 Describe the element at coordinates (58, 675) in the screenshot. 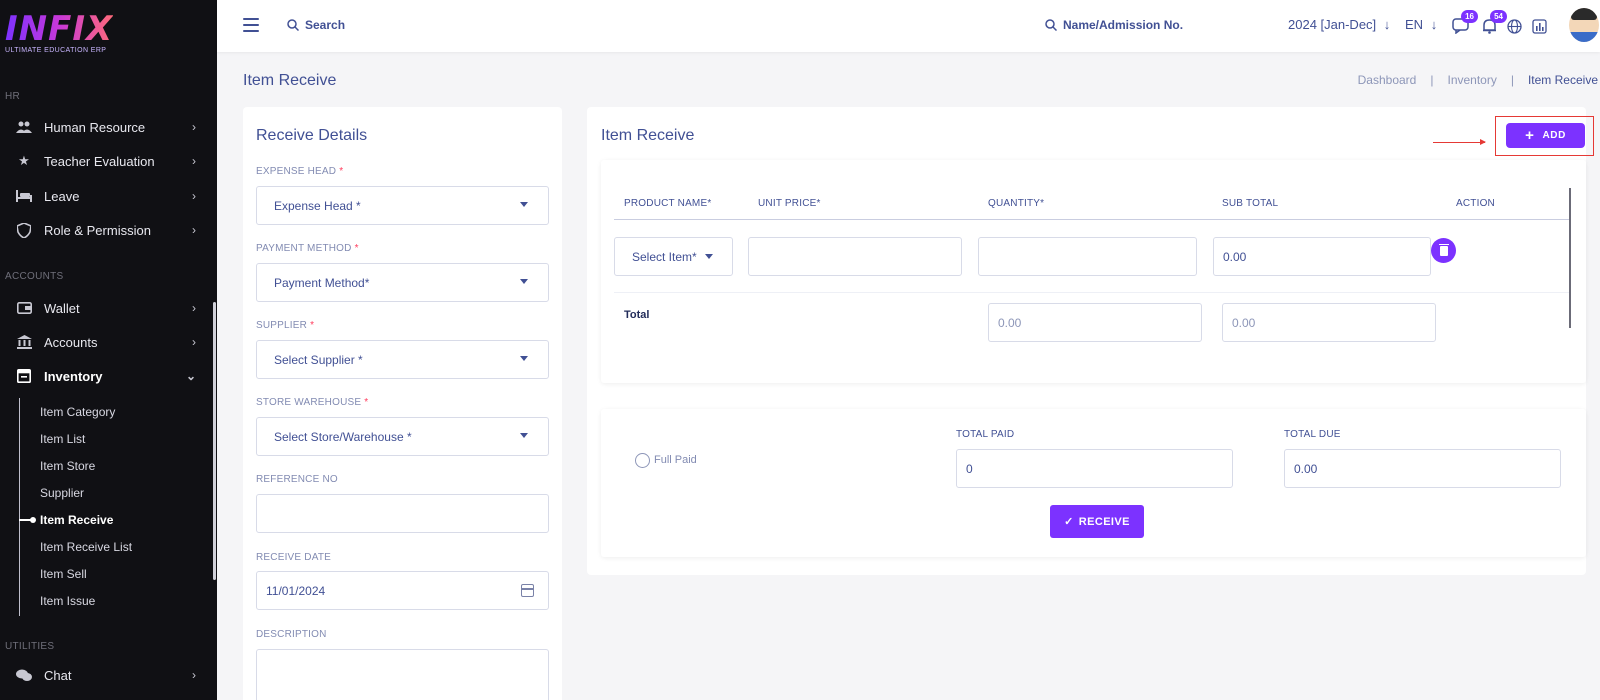

I see `sidebar-item-label: Chat` at that location.